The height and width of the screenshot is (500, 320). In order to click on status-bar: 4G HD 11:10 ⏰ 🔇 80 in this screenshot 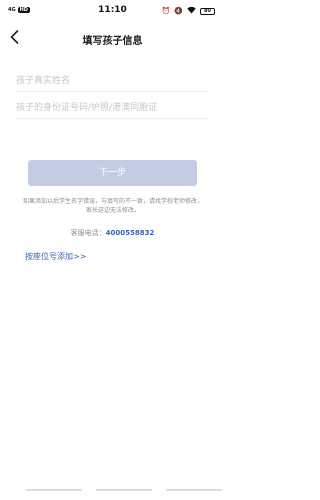, I will do `click(112, 11)`.